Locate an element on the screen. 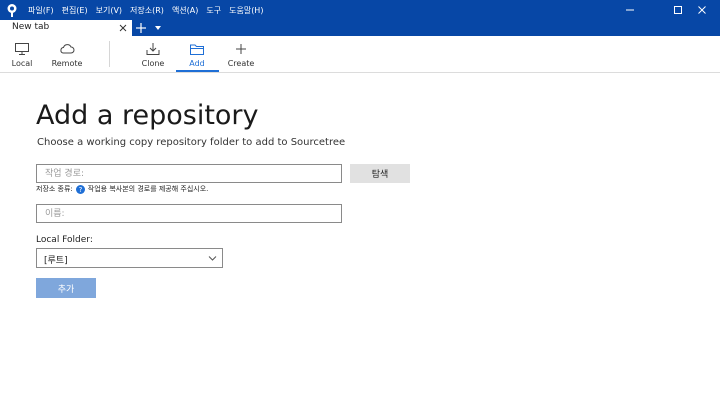 This screenshot has width=720, height=419. menu-repository: 저장소(R) is located at coordinates (147, 10).